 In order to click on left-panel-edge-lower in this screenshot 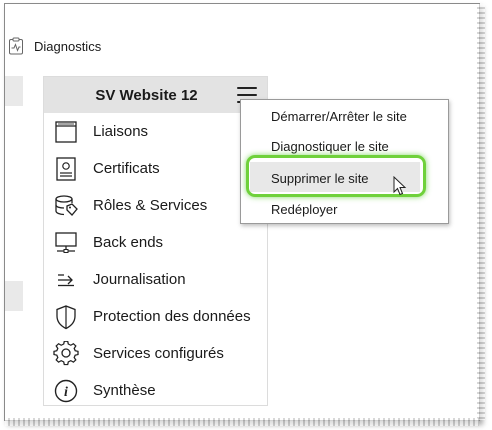, I will do `click(14, 296)`.